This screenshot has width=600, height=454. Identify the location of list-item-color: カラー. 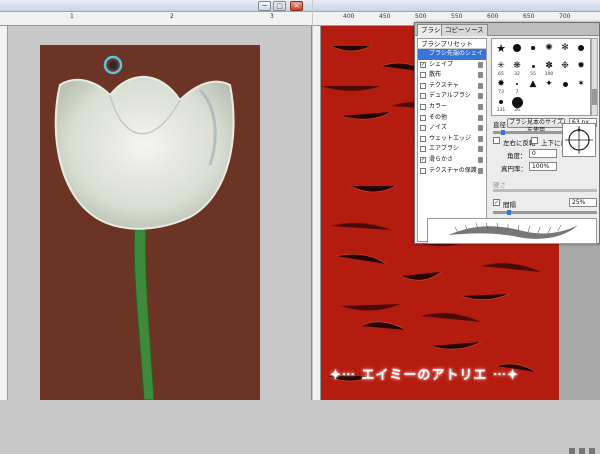
(452, 107).